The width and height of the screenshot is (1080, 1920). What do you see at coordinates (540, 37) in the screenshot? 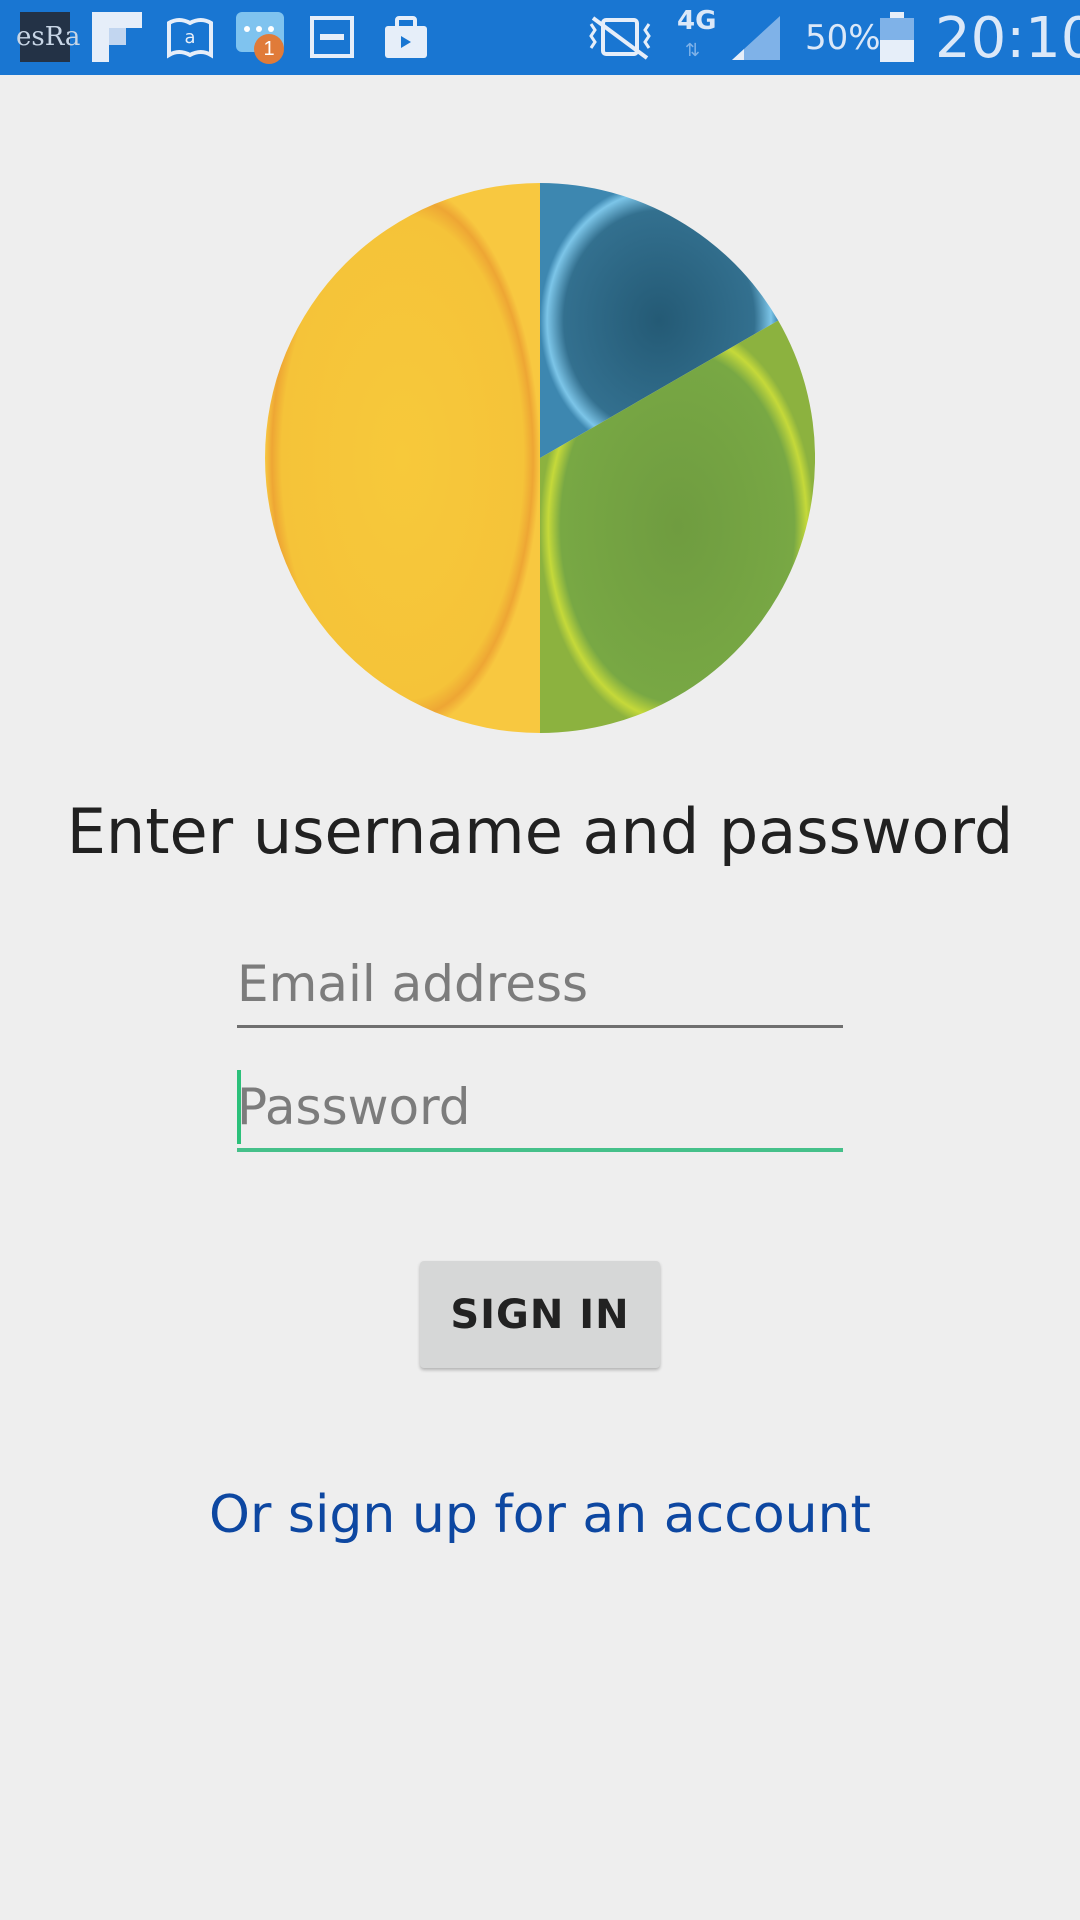
I see `status-bar: esRa a 1 4G ⇅ 50% 20:10` at bounding box center [540, 37].